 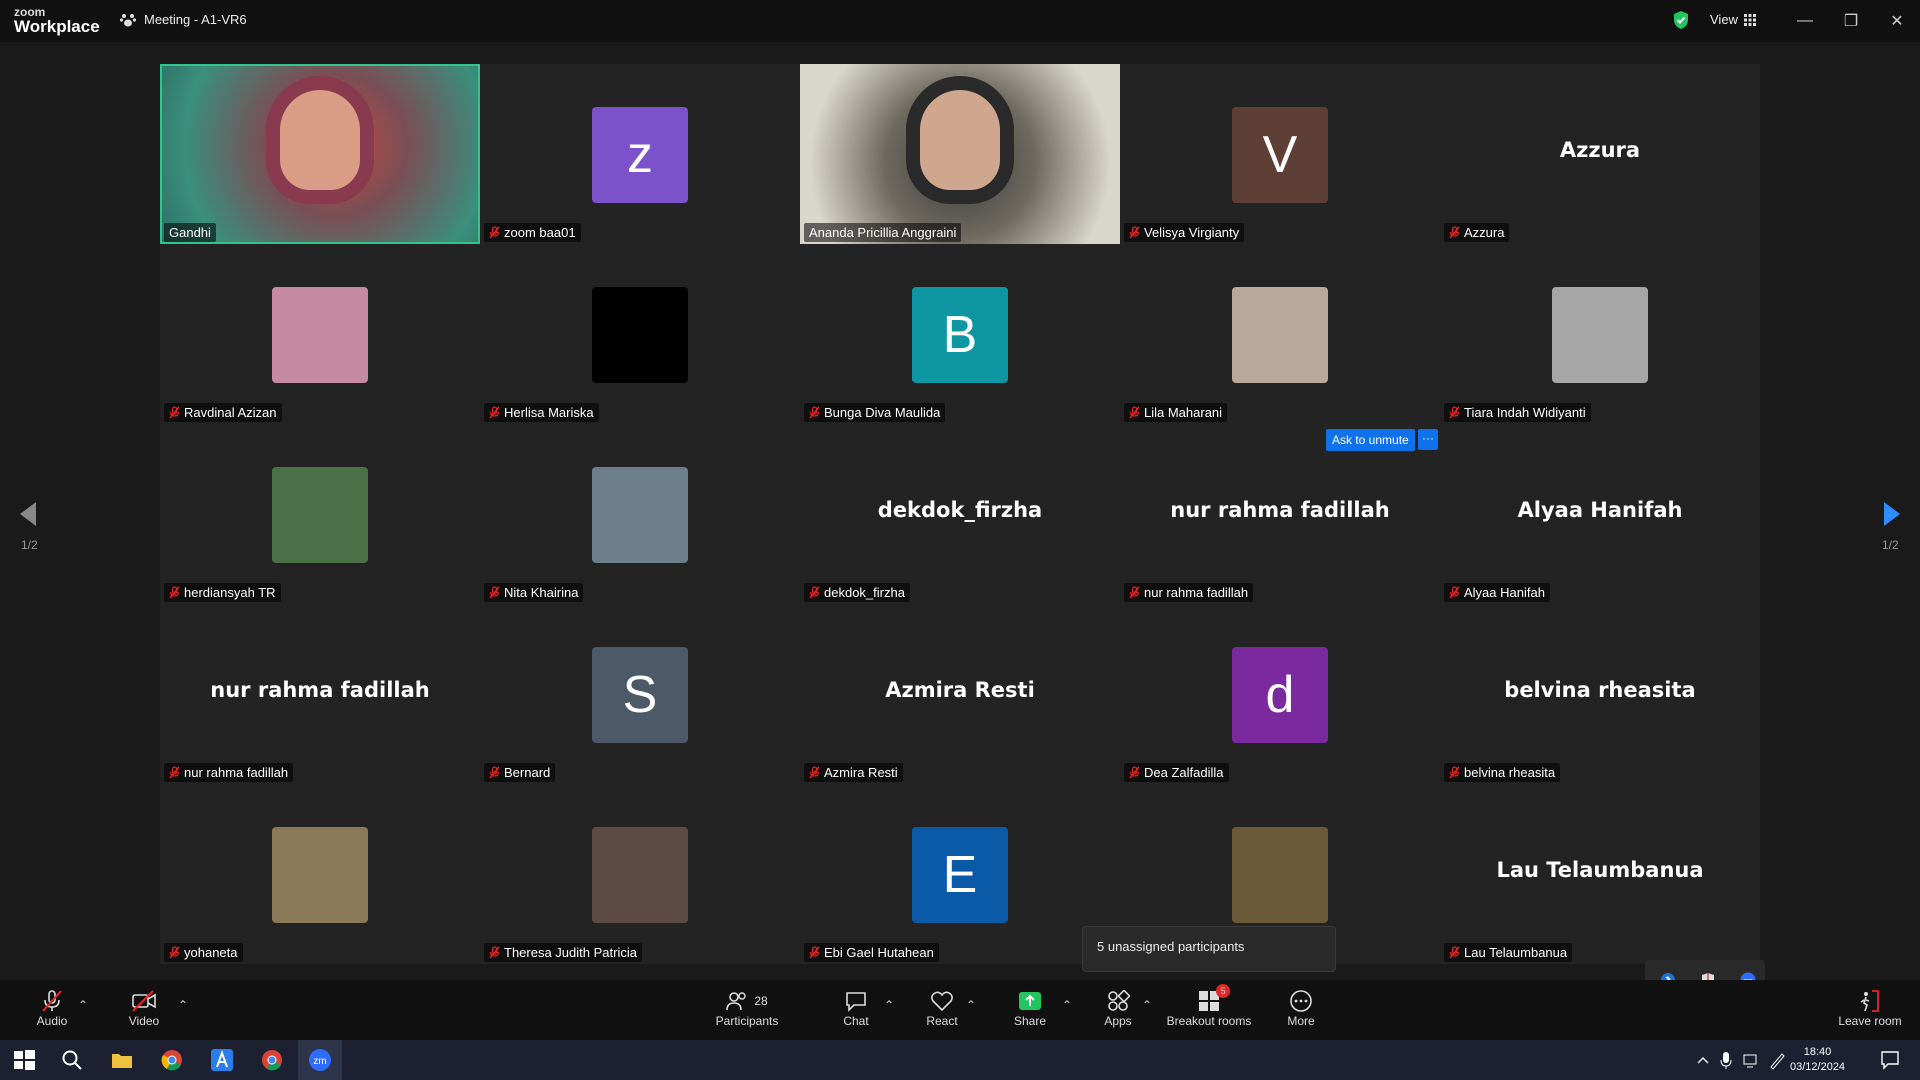 What do you see at coordinates (1851, 21) in the screenshot?
I see `restore-button: ❐` at bounding box center [1851, 21].